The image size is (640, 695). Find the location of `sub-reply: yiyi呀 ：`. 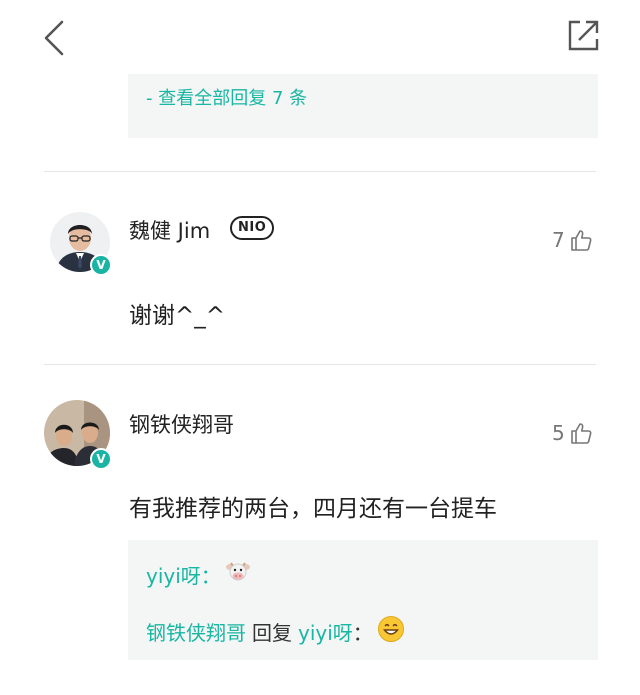

sub-reply: yiyi呀 ： is located at coordinates (198, 574).